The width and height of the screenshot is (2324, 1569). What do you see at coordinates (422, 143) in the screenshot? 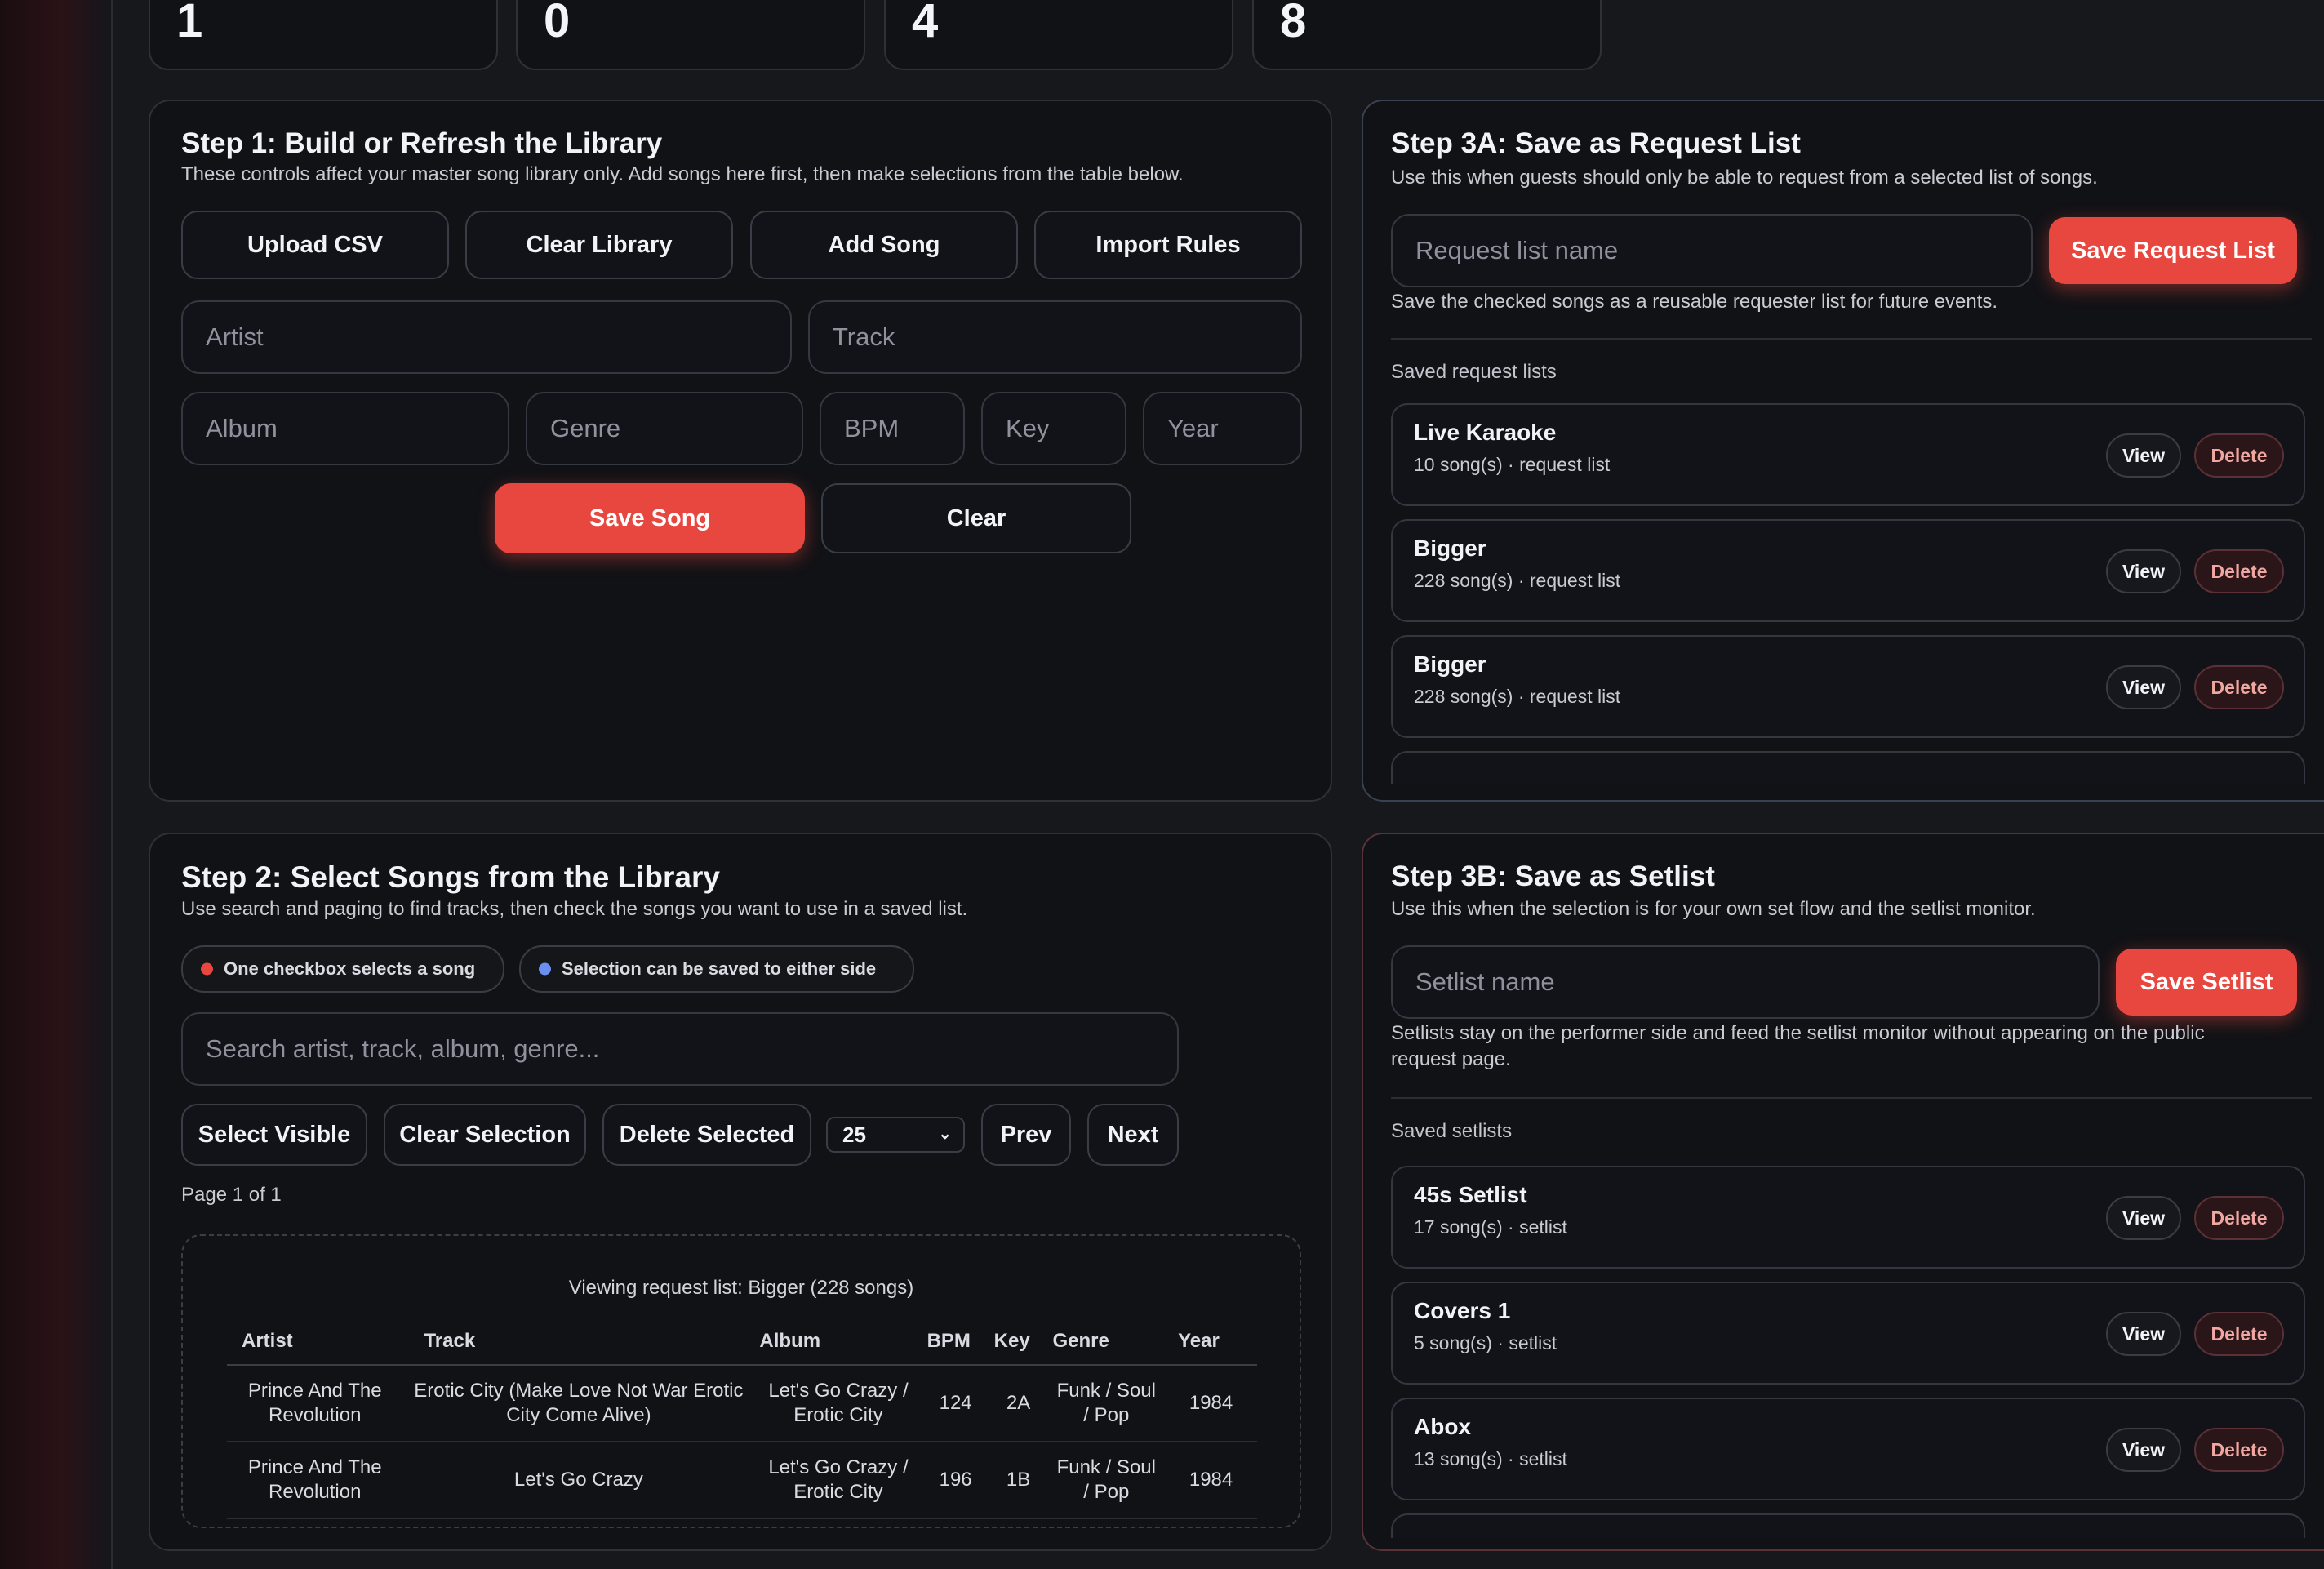
I see `step1-title: Step 1: Build or Refresh the Library` at bounding box center [422, 143].